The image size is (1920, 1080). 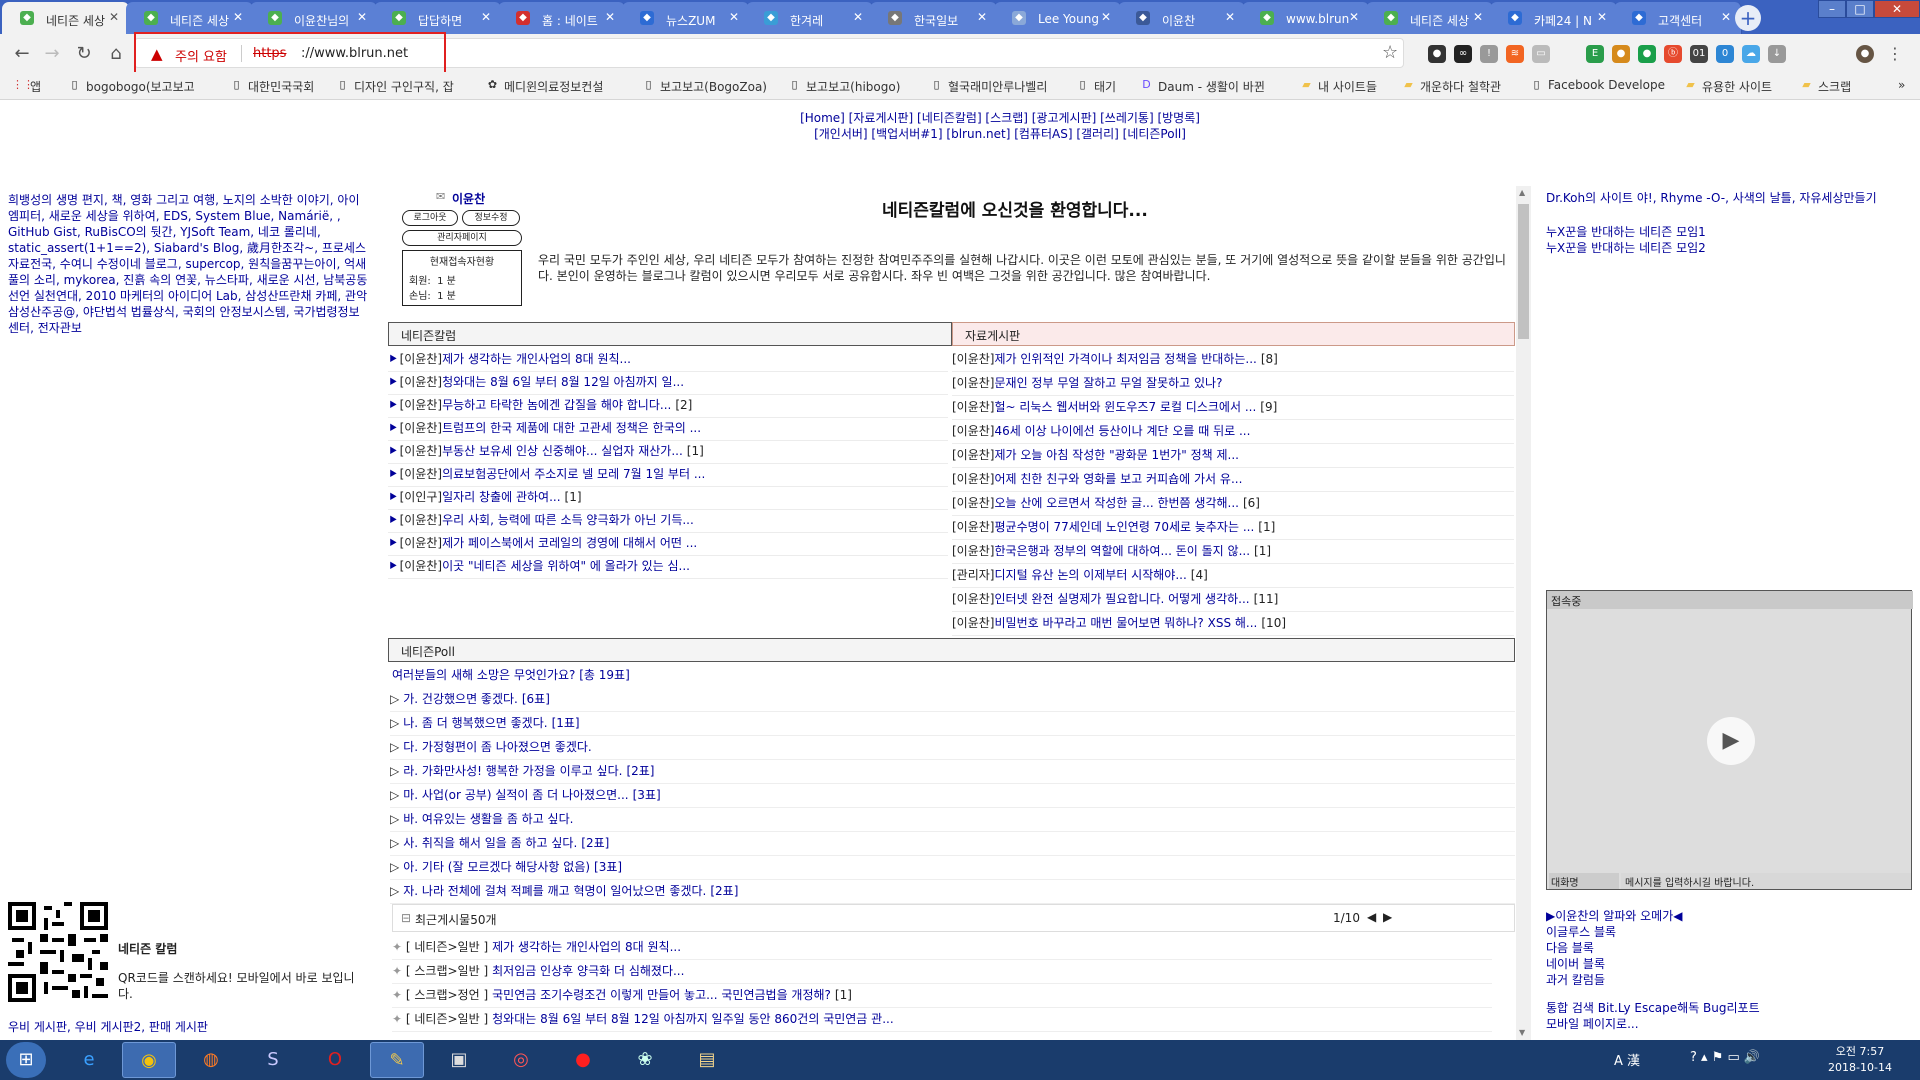 I want to click on tab-12: ◆ 카페24 | N ✕, so click(x=1554, y=18).